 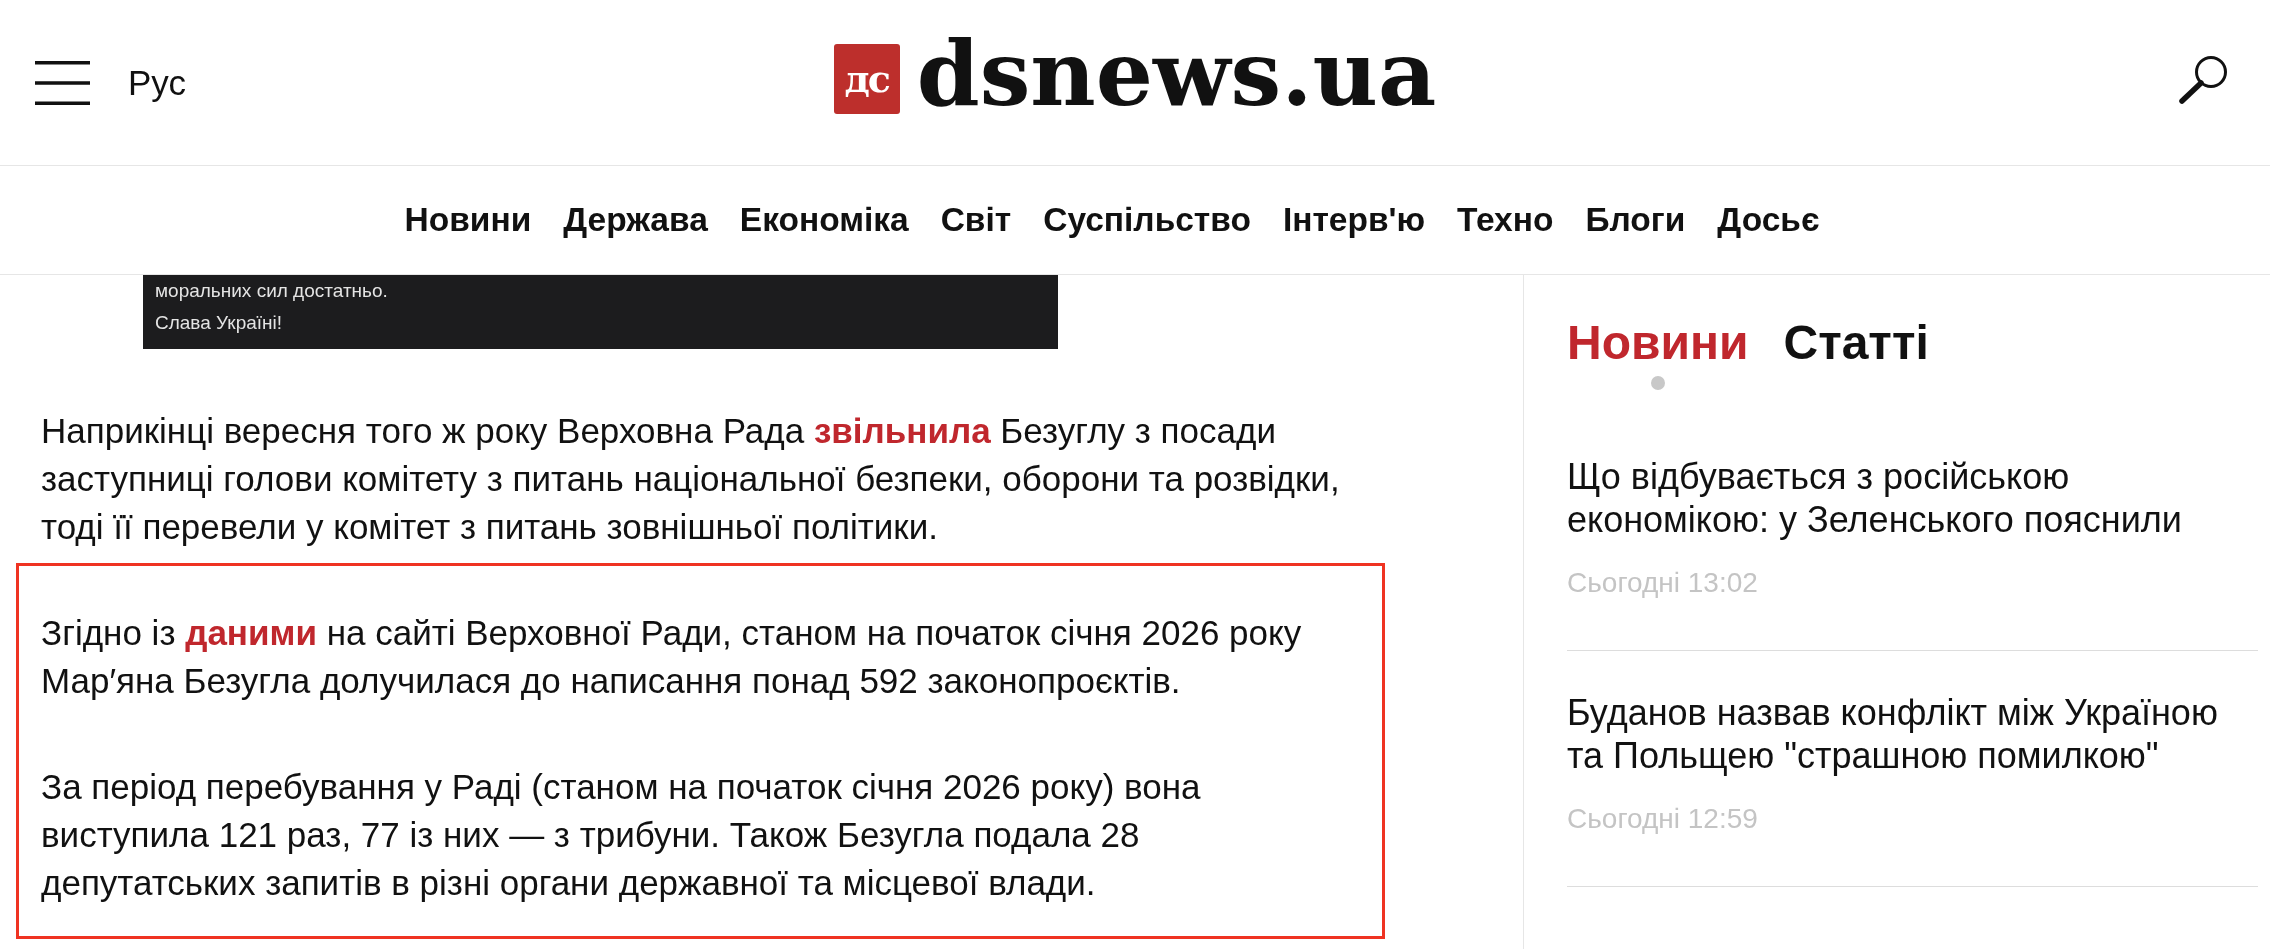 What do you see at coordinates (866, 78) in the screenshot?
I see `logo-mark: дс` at bounding box center [866, 78].